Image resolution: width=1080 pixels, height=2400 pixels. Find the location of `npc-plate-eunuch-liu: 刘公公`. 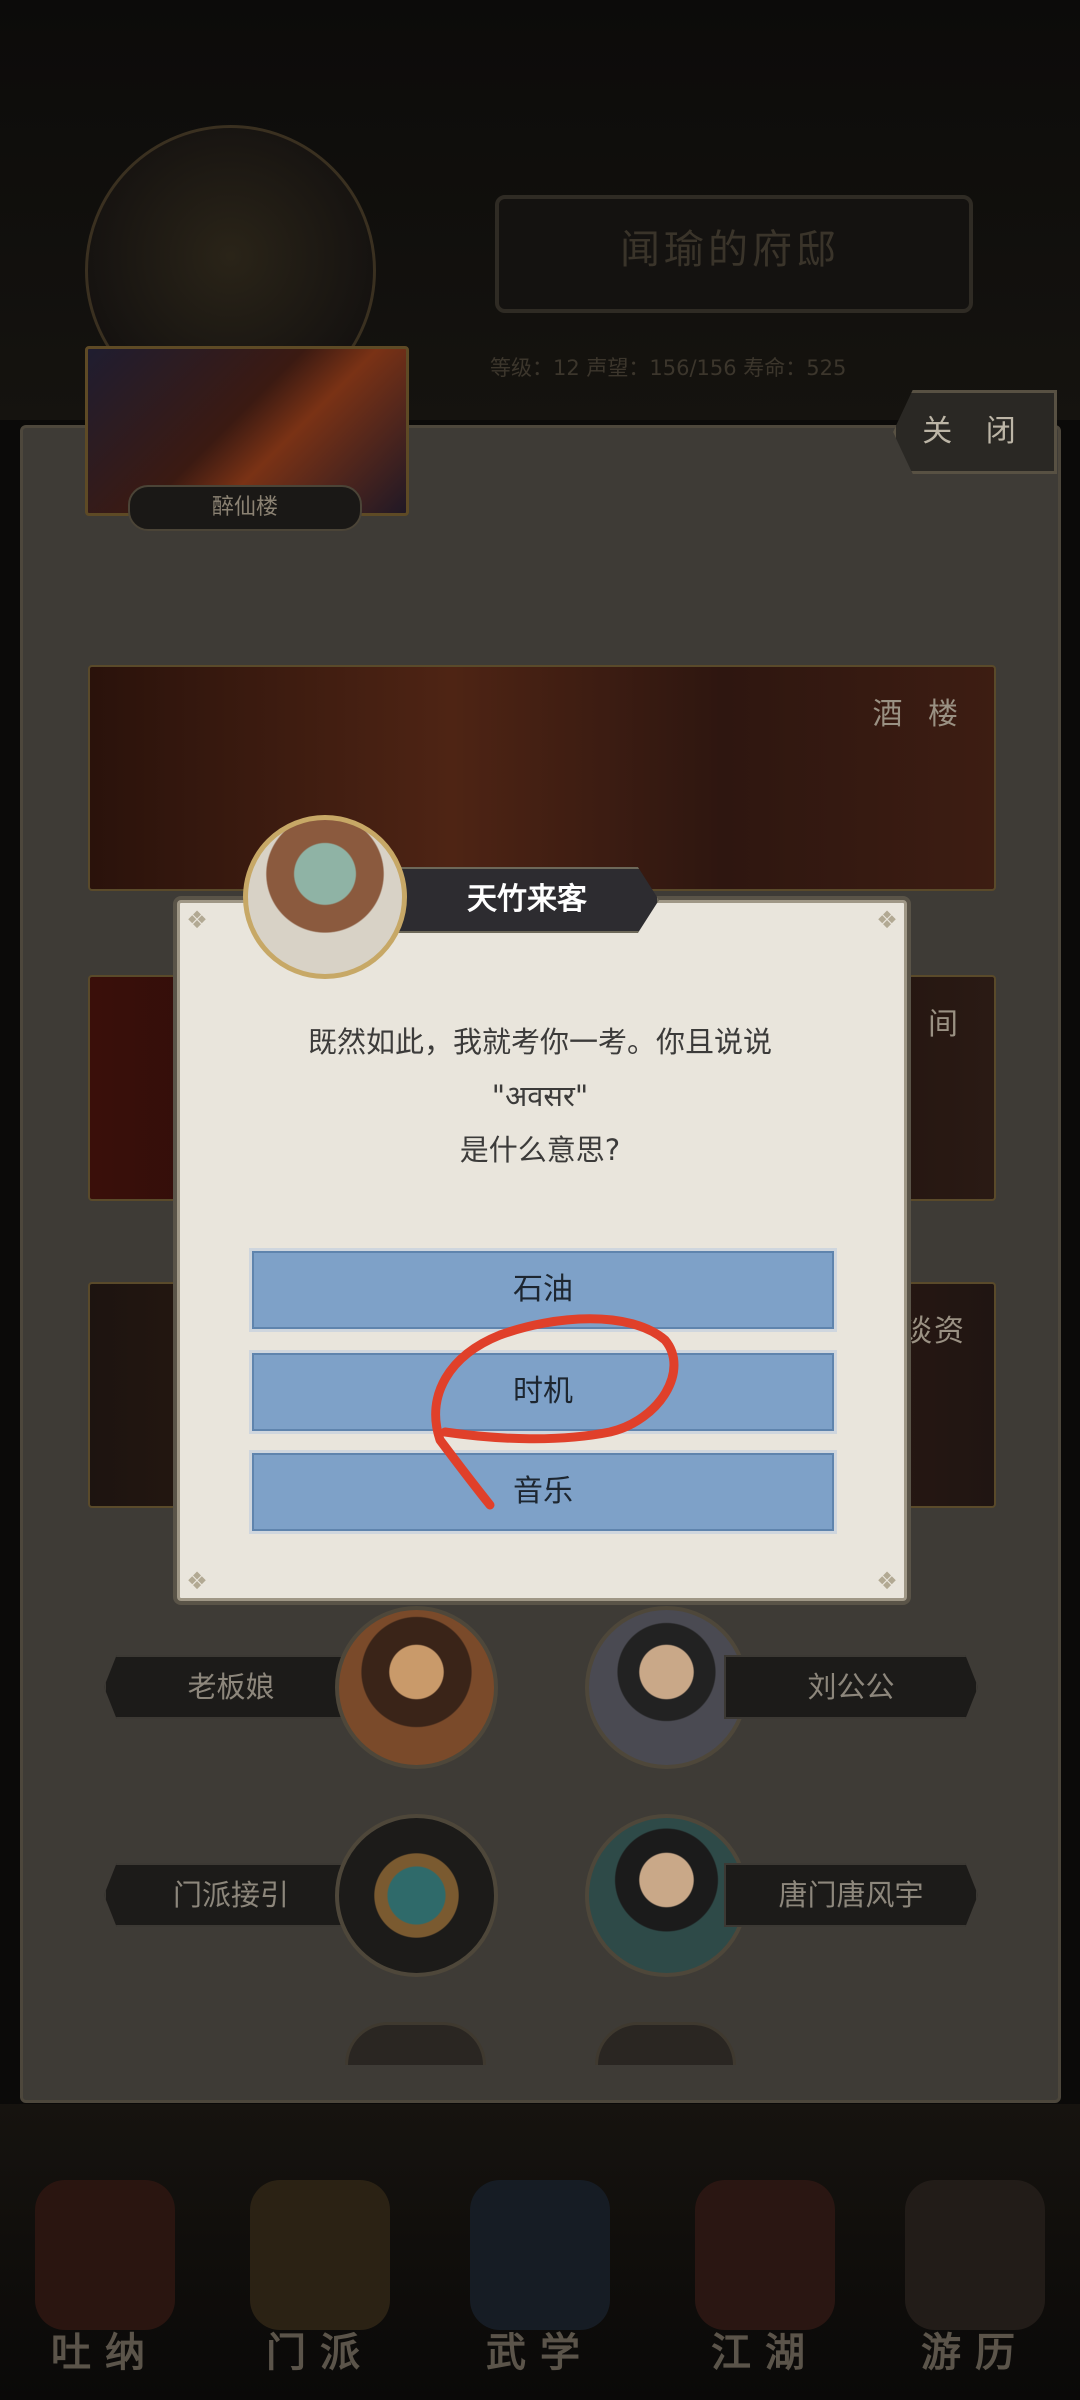

npc-plate-eunuch-liu: 刘公公 is located at coordinates (851, 1687).